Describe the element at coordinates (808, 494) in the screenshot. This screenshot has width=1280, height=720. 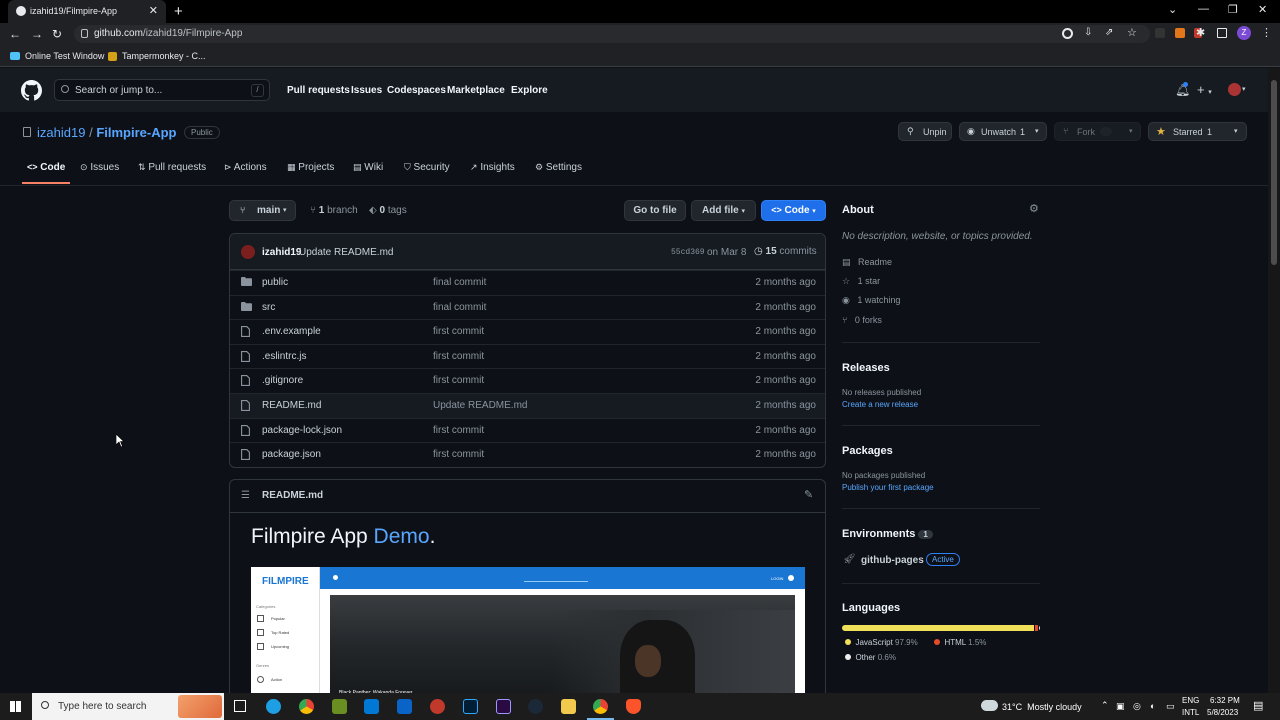
I see `edit-pencil-icon: ✎` at that location.